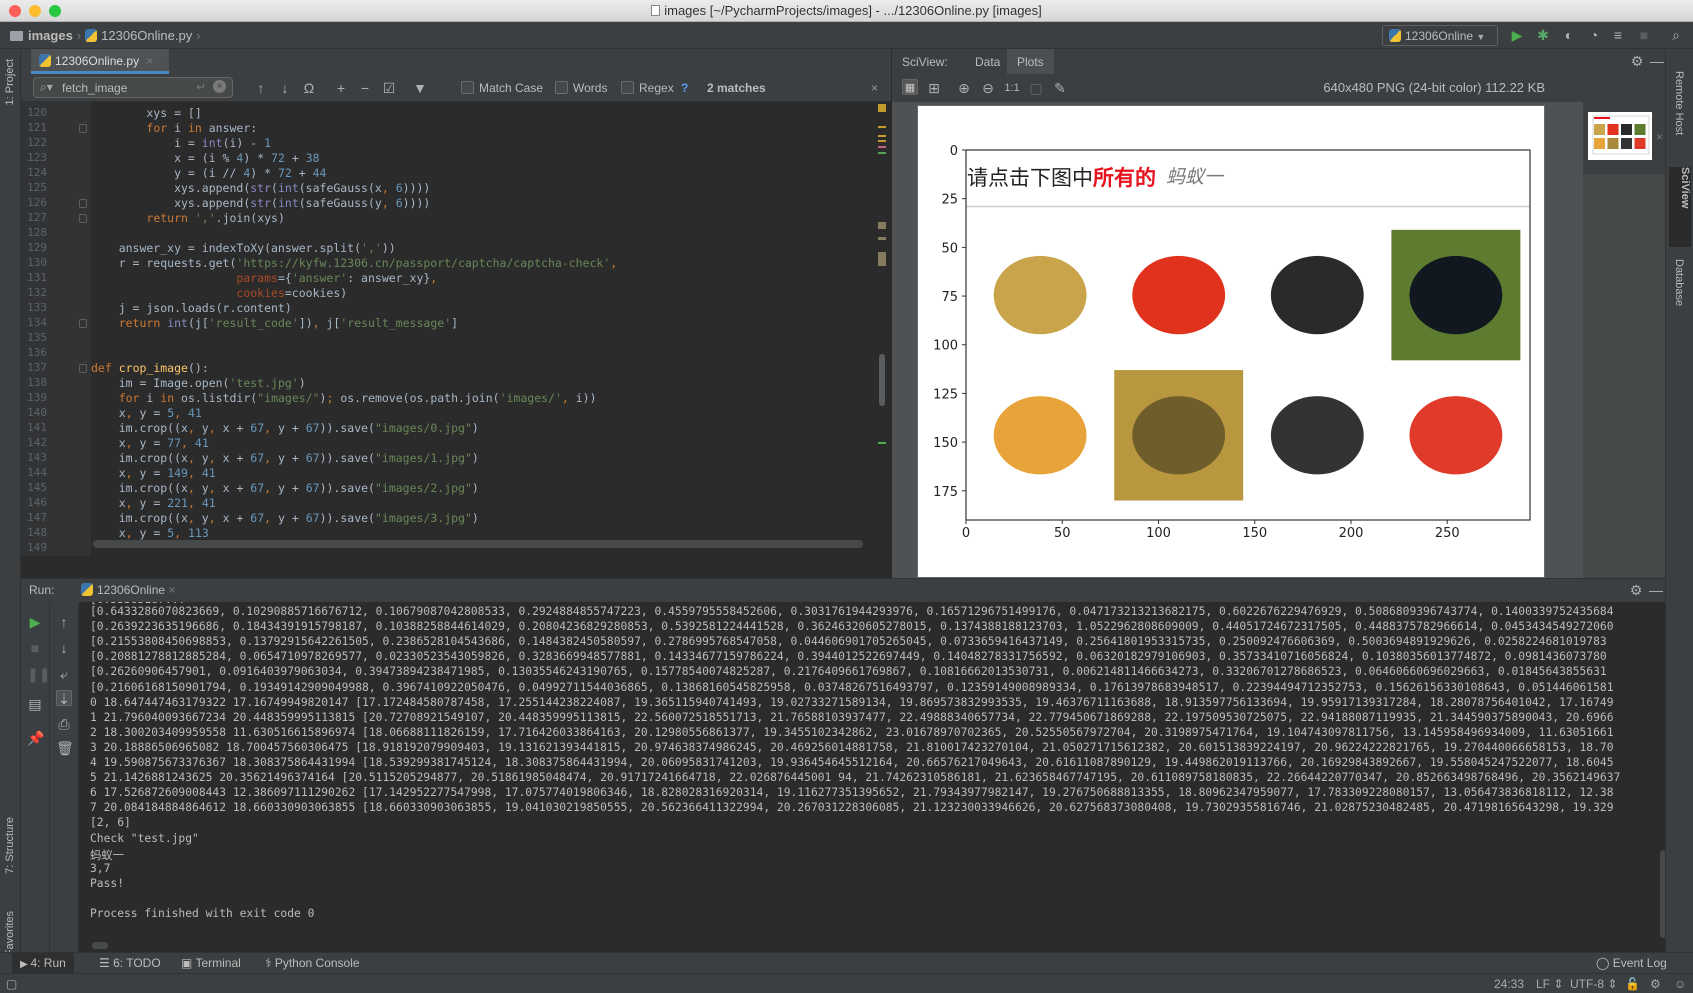  What do you see at coordinates (987, 62) in the screenshot?
I see `sciview-tab-data: Data` at bounding box center [987, 62].